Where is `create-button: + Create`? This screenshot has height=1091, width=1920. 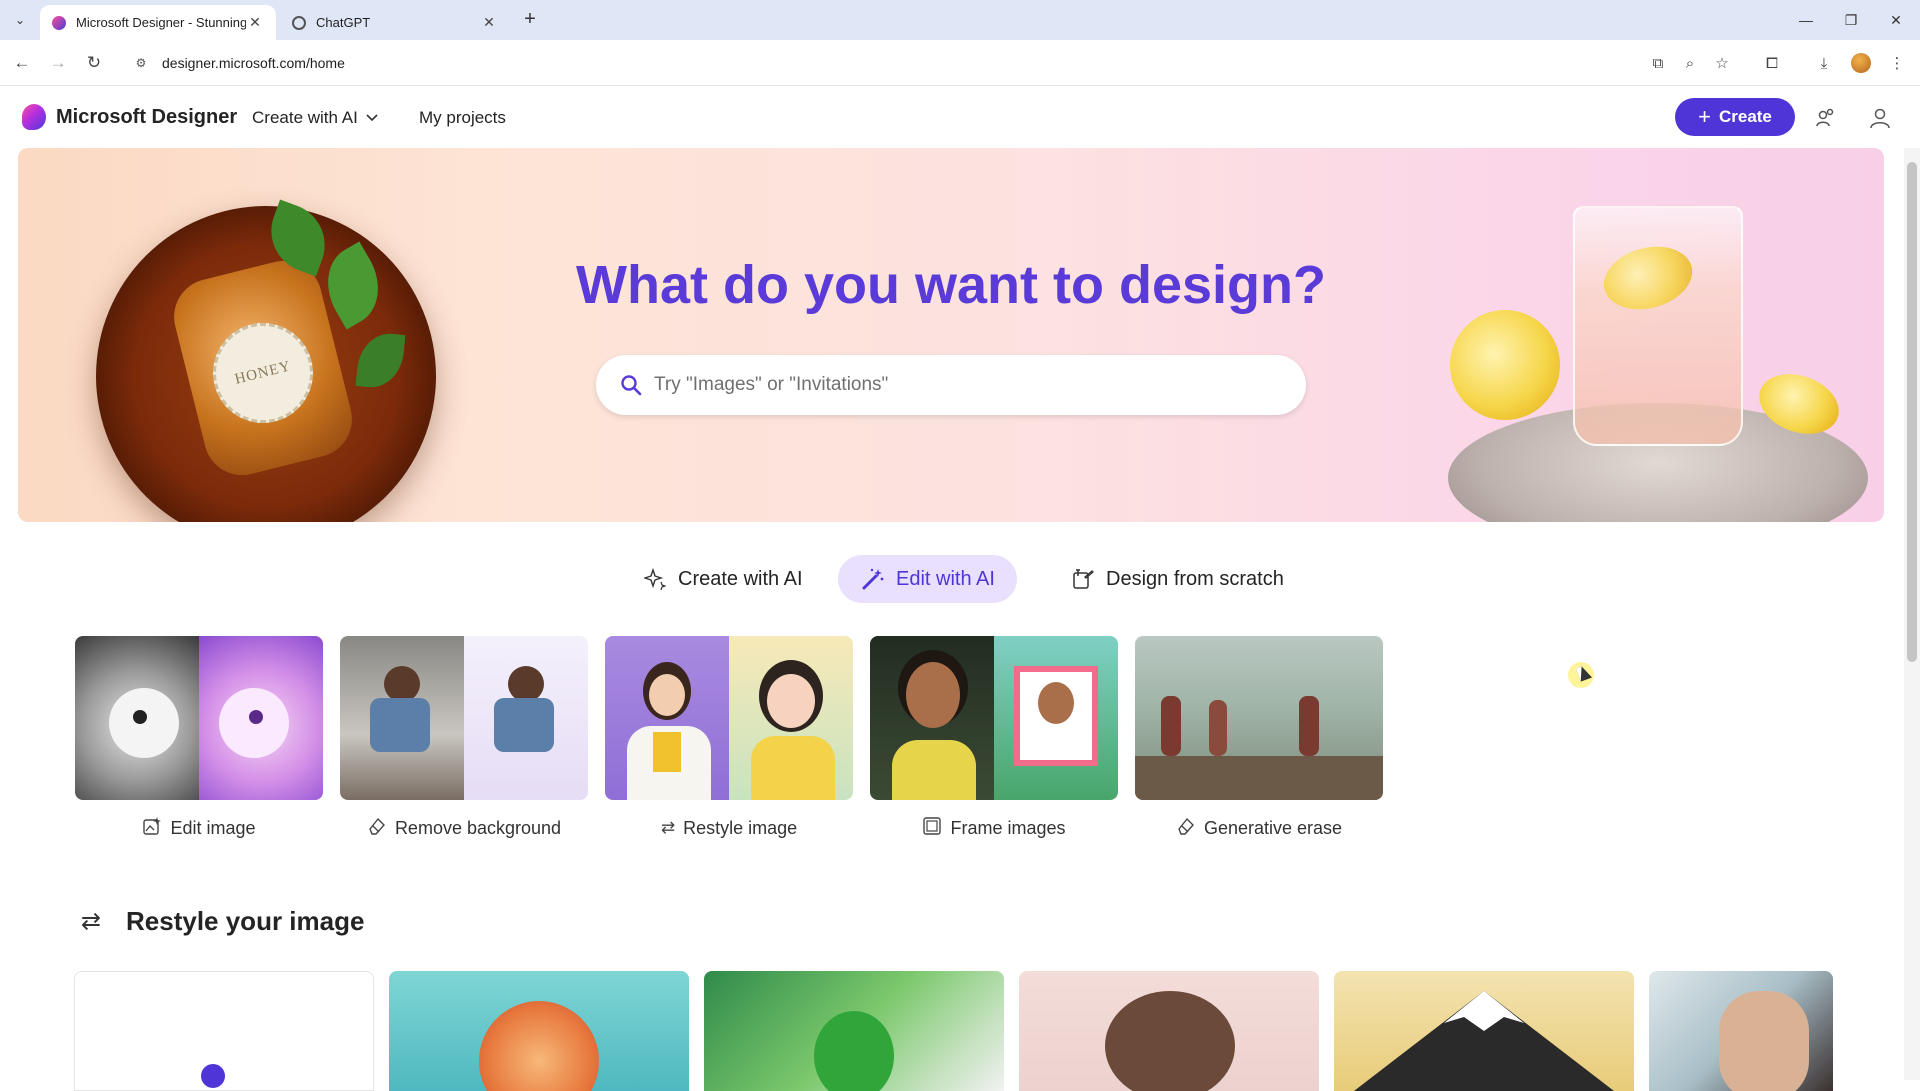 create-button: + Create is located at coordinates (1735, 117).